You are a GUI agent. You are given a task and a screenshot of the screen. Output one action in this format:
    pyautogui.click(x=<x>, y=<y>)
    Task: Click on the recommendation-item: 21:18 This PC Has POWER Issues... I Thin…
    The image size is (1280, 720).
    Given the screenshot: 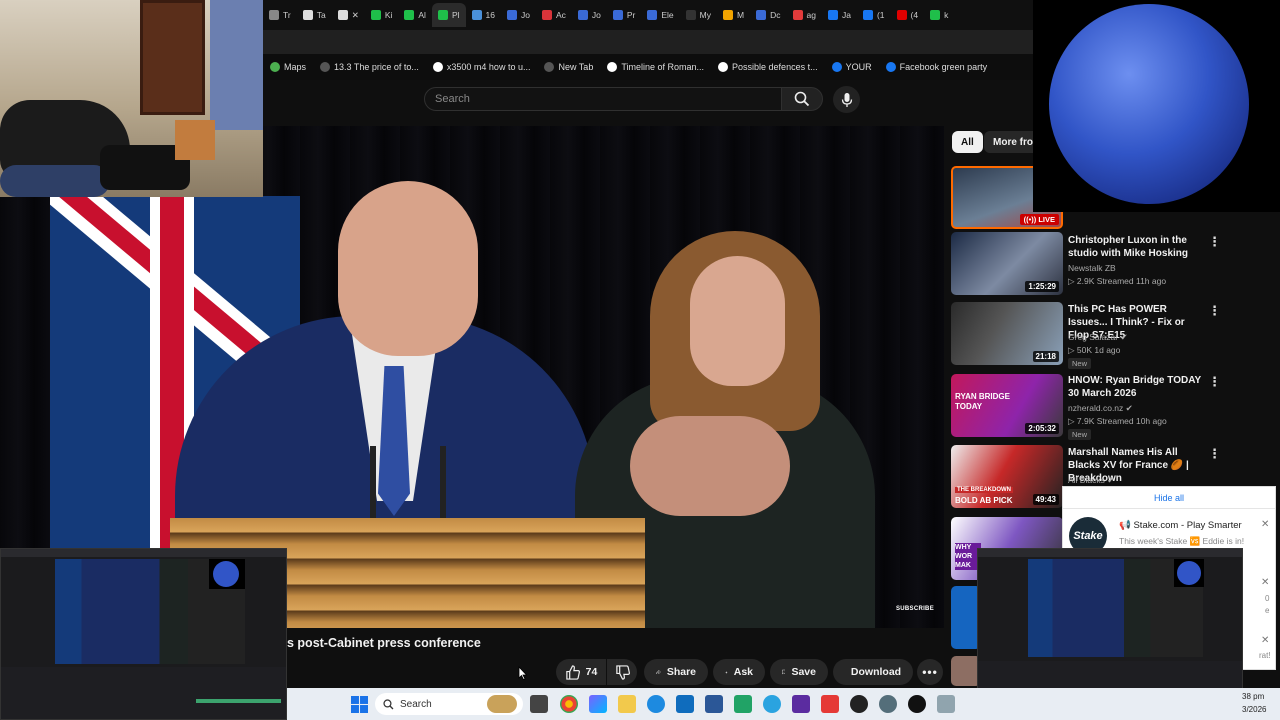 What is the action you would take?
    pyautogui.click(x=1112, y=336)
    